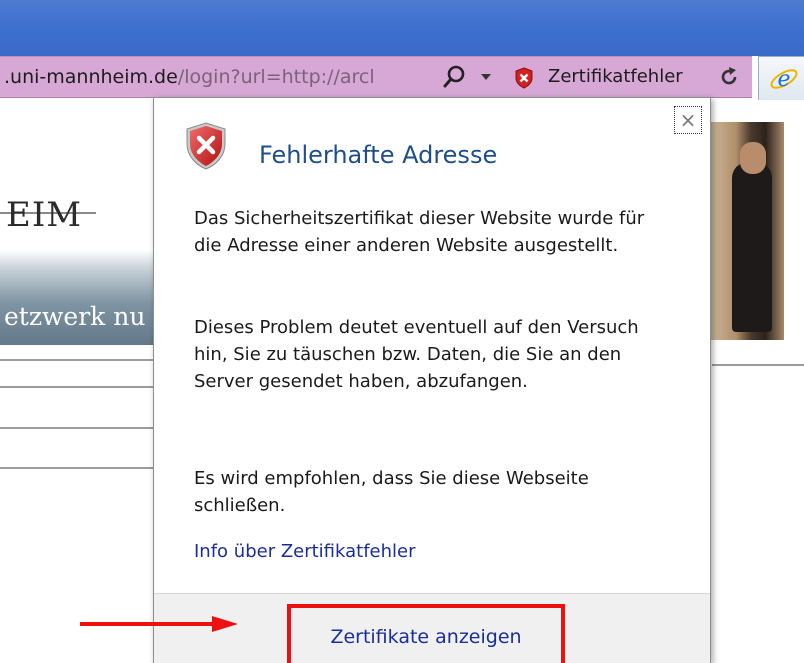 The width and height of the screenshot is (804, 663). I want to click on site-banner: etzwerk nu, so click(80, 297).